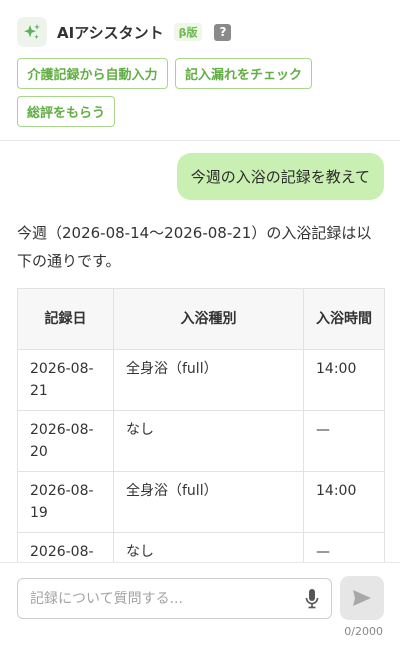  What do you see at coordinates (363, 631) in the screenshot?
I see `character-counter: 0/2000` at bounding box center [363, 631].